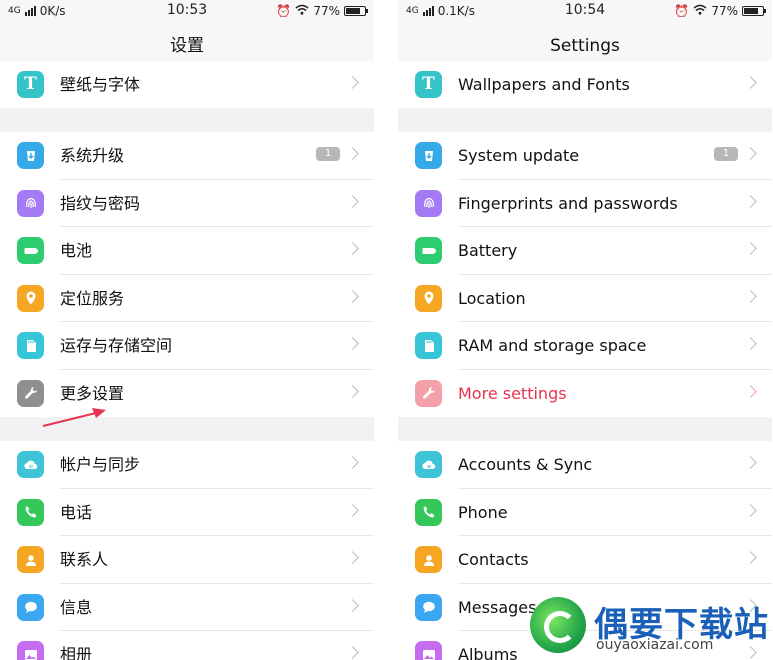 This screenshot has height=660, width=773. Describe the element at coordinates (76, 250) in the screenshot. I see `settings-item-label: 电池` at that location.